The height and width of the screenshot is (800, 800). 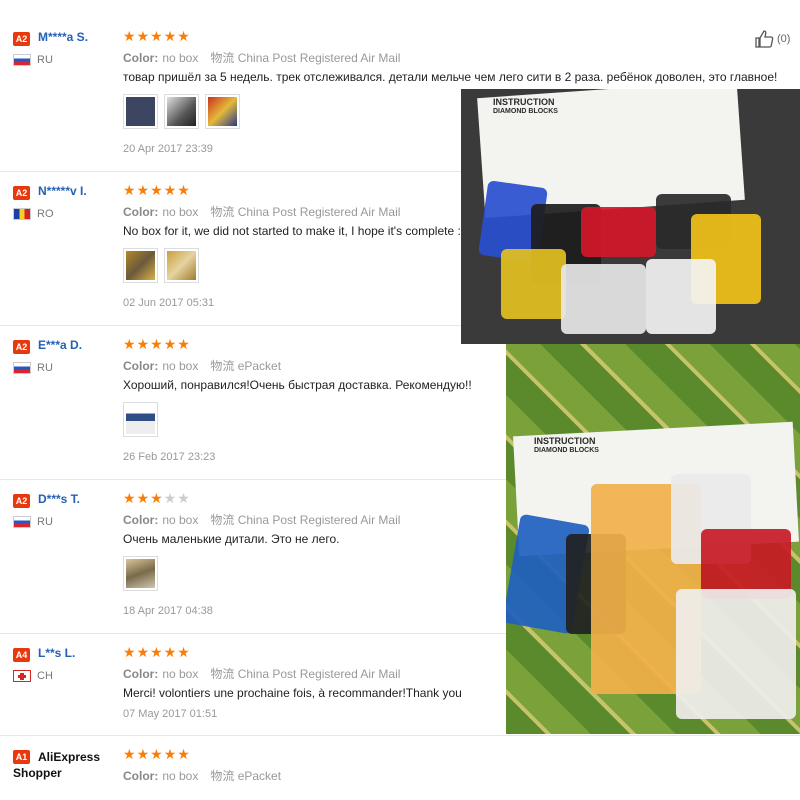 I want to click on reviewer-name-line1: AliExpress, so click(x=69, y=757).